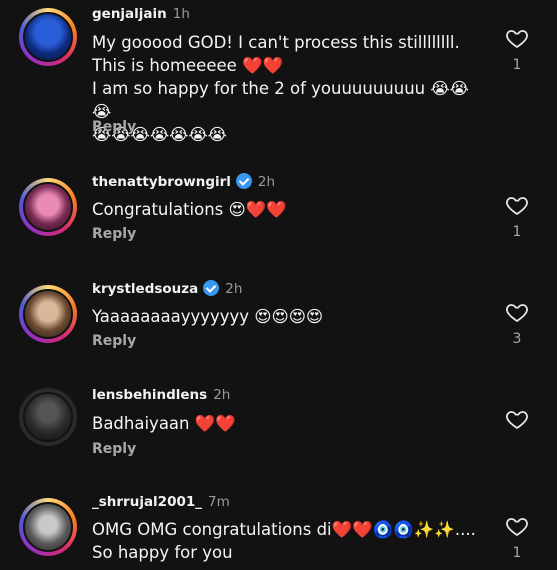 This screenshot has width=557, height=570. I want to click on comment-text: Badhaiyaan ❤️❤️, so click(164, 423).